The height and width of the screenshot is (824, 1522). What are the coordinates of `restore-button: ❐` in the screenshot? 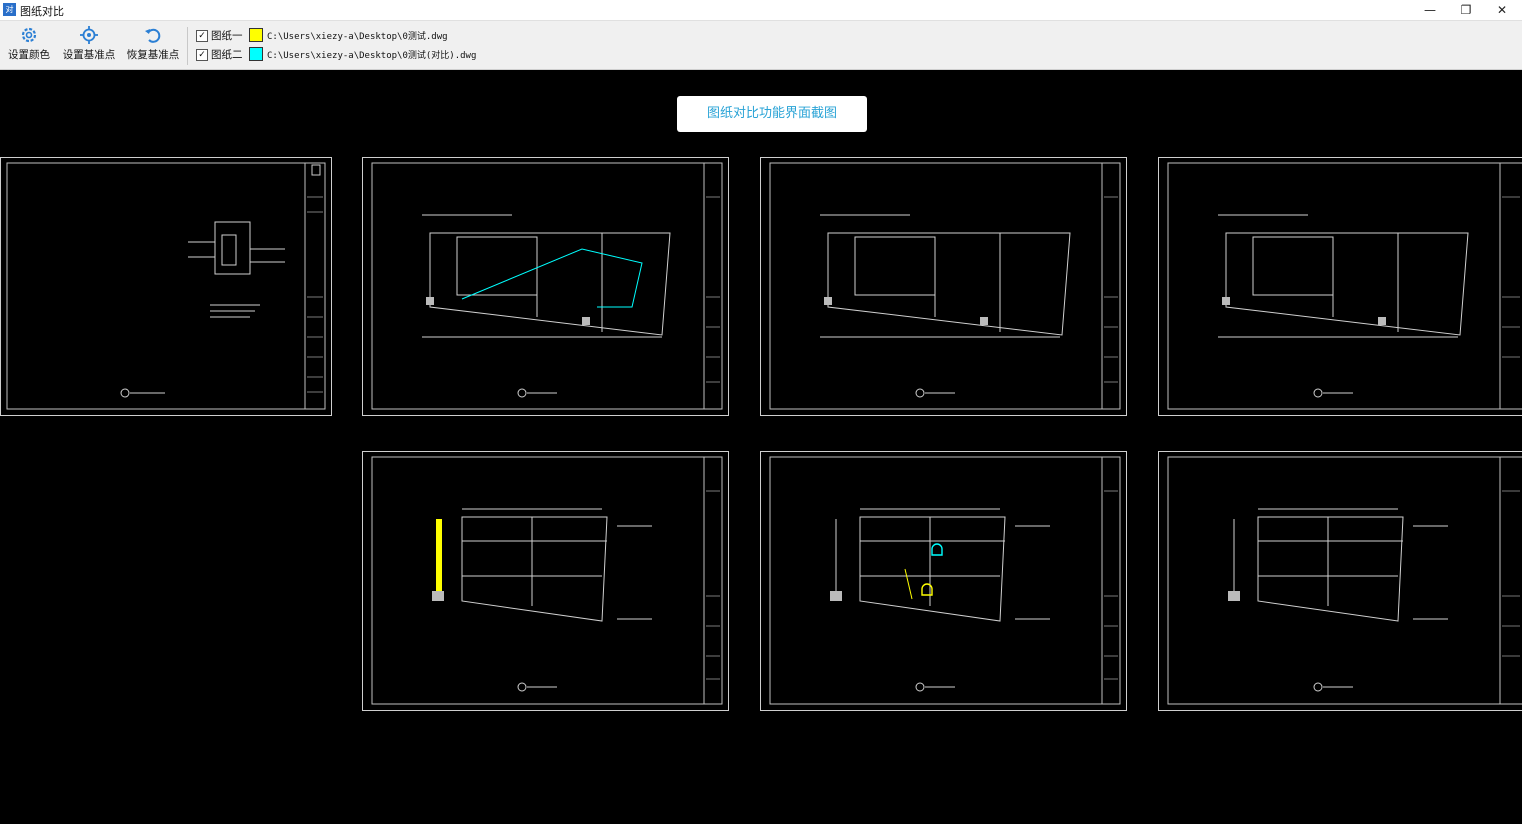 It's located at (1466, 10).